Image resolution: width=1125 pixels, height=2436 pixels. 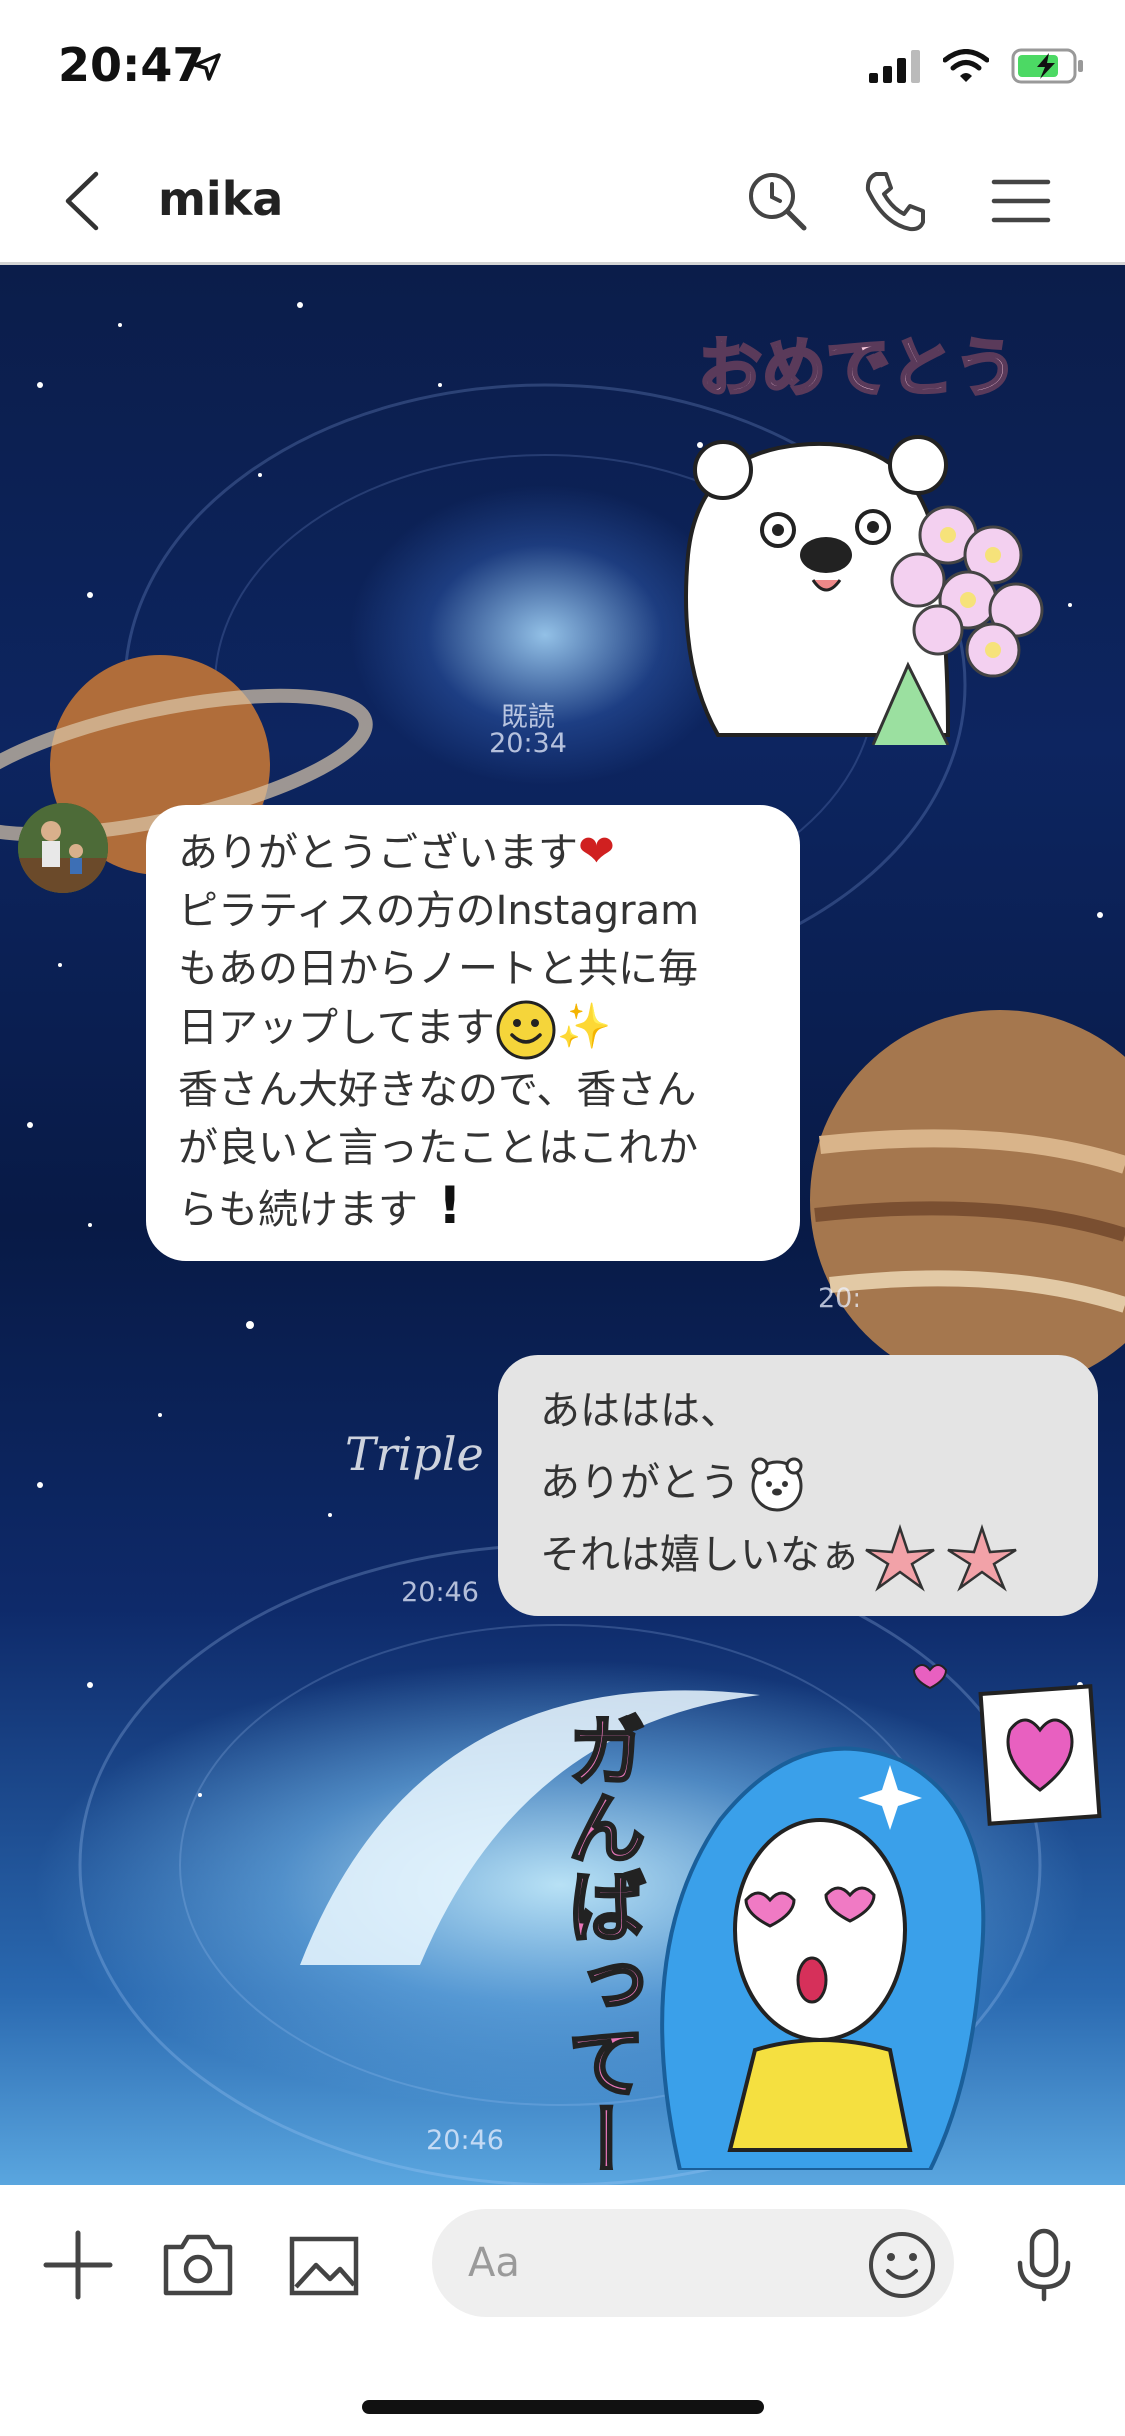 I want to click on message-line: 日アップしてます ✨, so click(x=473, y=1029).